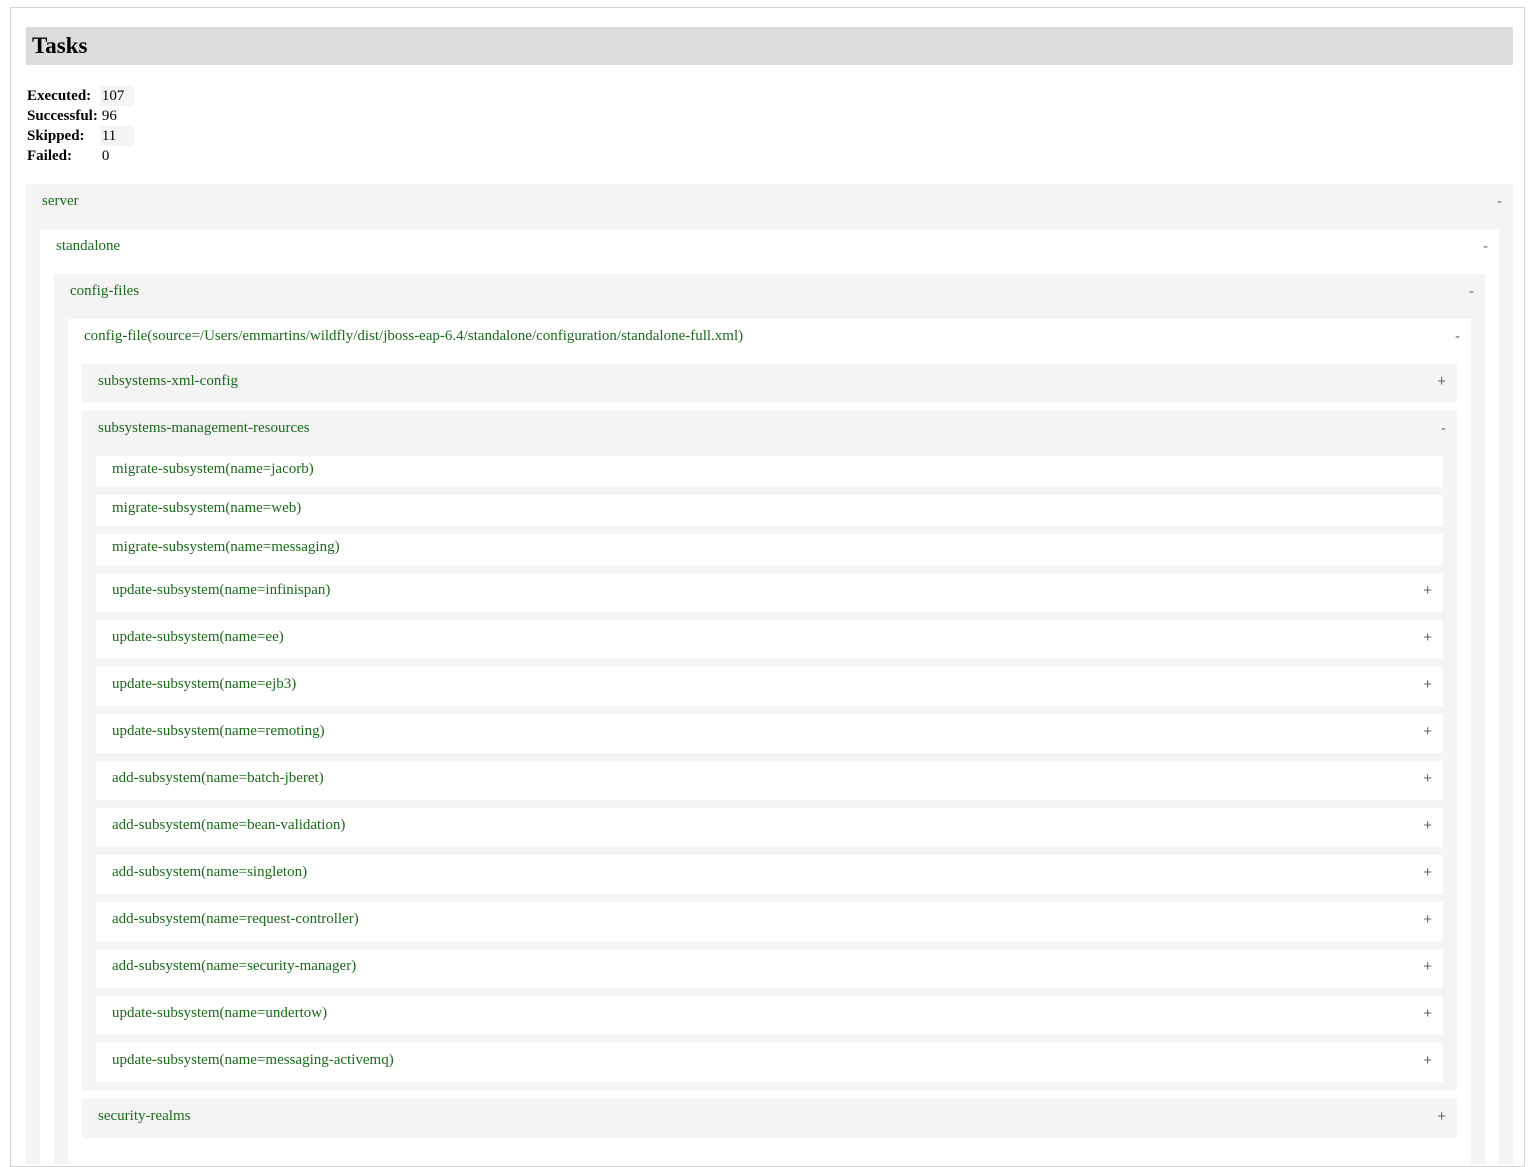  What do you see at coordinates (213, 469) in the screenshot?
I see `task-label: migrate-subsystem(name=jacorb)` at bounding box center [213, 469].